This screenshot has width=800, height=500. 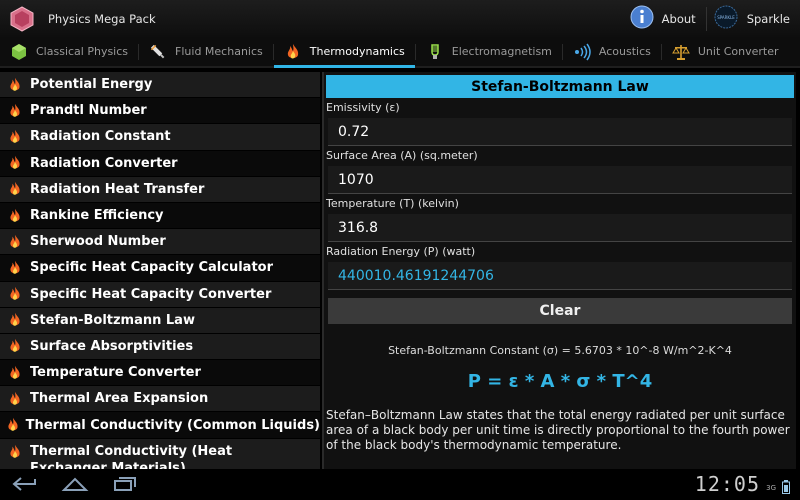 I want to click on list-item-label: Temperature Converter, so click(x=115, y=373).